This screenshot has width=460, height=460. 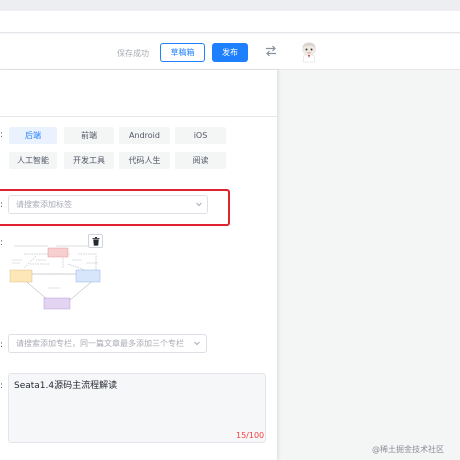 I want to click on category-chip: 后端, so click(x=33, y=135).